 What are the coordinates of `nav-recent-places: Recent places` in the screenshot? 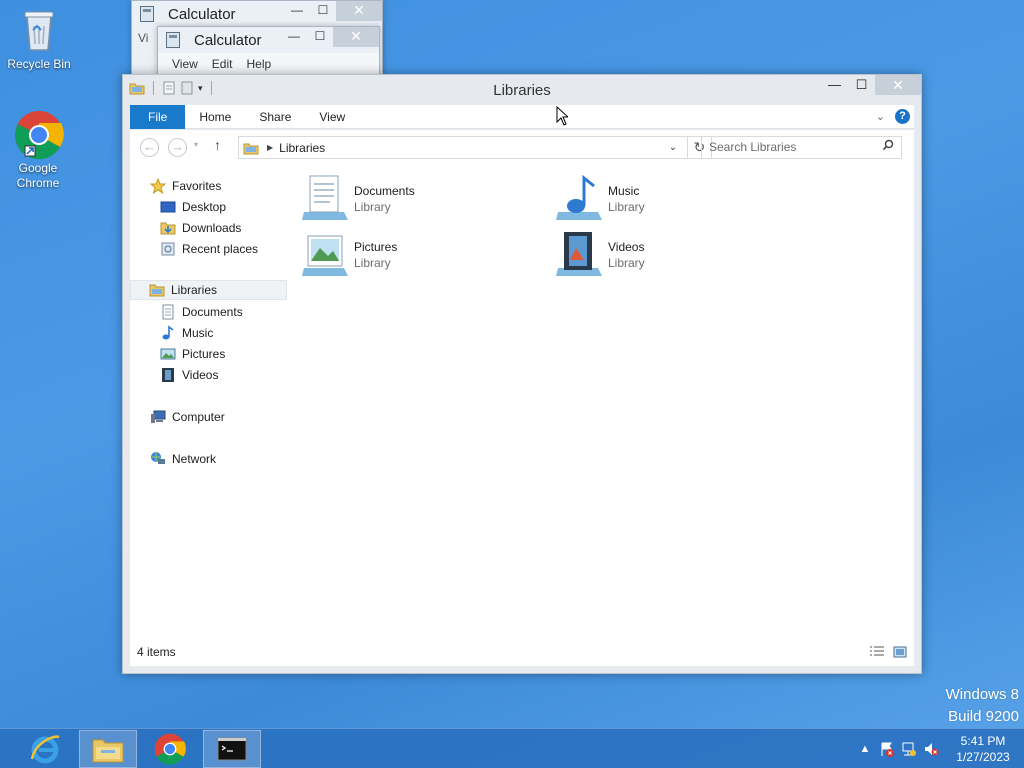 It's located at (209, 249).